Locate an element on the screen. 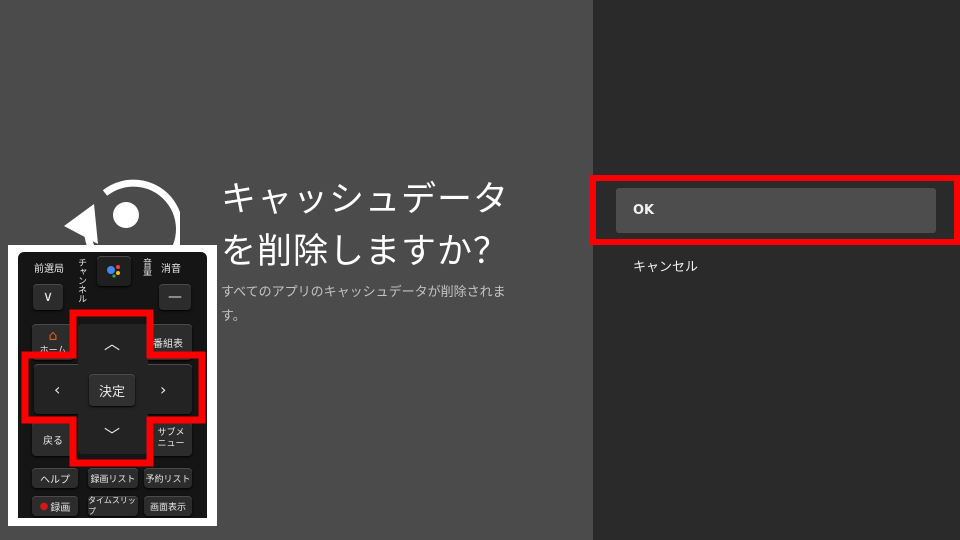 The image size is (960, 540). chevron-right-icon: › is located at coordinates (163, 389).